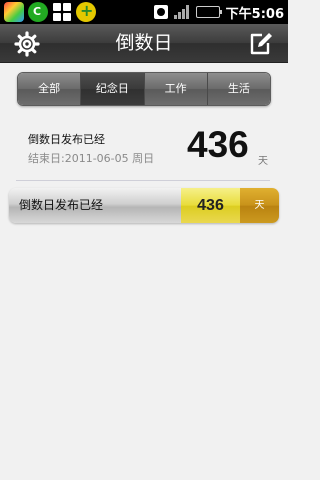 The height and width of the screenshot is (480, 320). Describe the element at coordinates (144, 205) in the screenshot. I see `list-item: 倒数日发布已经 436 天` at that location.